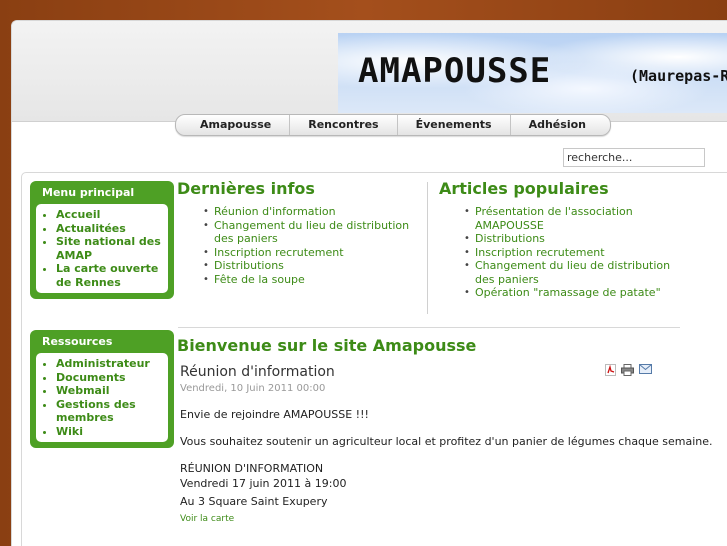 This screenshot has height=546, width=727. I want to click on article-date: Vendredi, 10 Juin 2011 00:00, so click(253, 388).